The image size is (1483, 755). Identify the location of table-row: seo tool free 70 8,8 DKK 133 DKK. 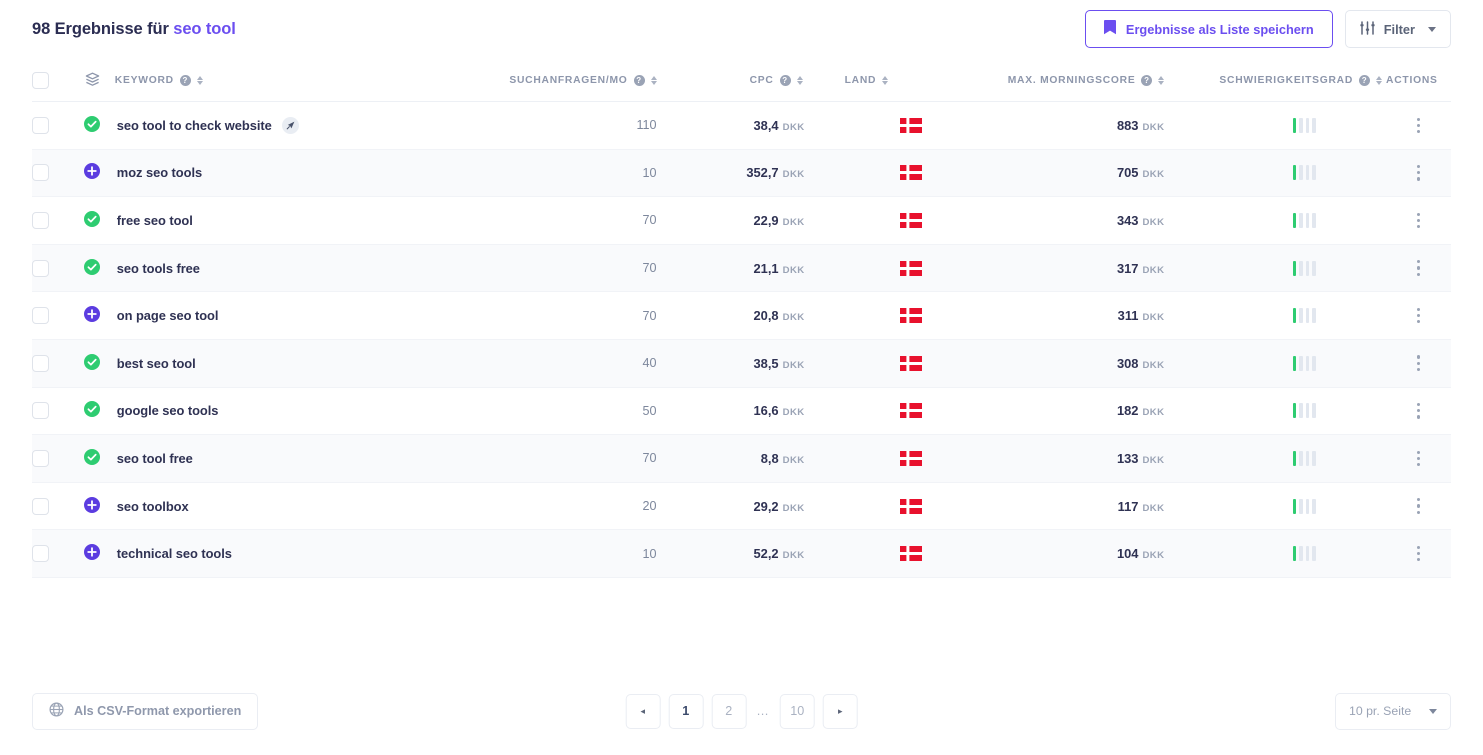
(741, 458).